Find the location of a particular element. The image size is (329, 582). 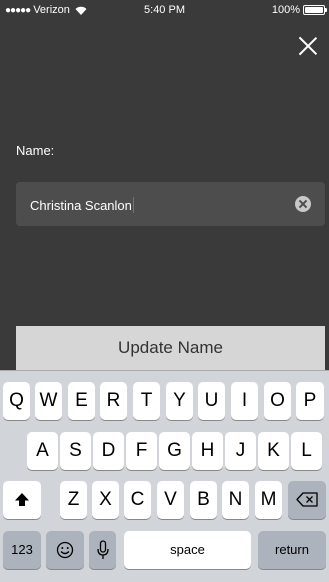

key-c: C is located at coordinates (137, 500).